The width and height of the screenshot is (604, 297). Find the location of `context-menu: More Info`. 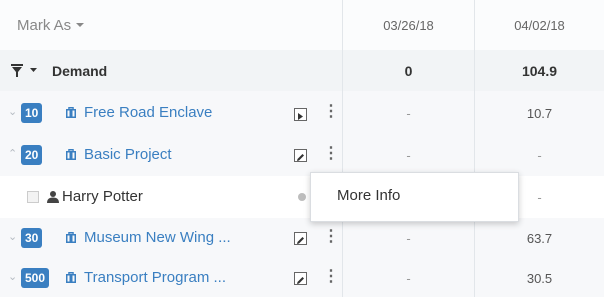

context-menu: More Info is located at coordinates (414, 197).